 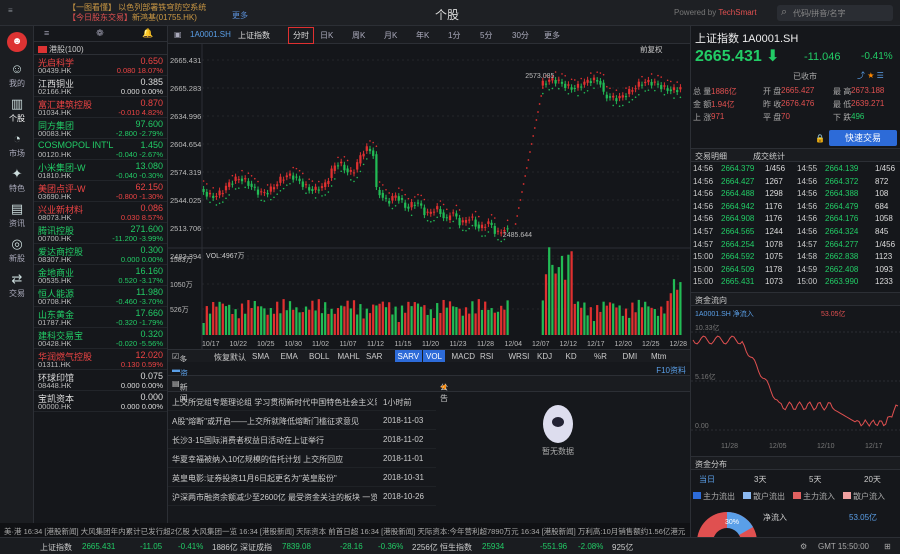 What do you see at coordinates (17, 215) in the screenshot?
I see `nav-item-4: ▤ 资讯` at bounding box center [17, 215].